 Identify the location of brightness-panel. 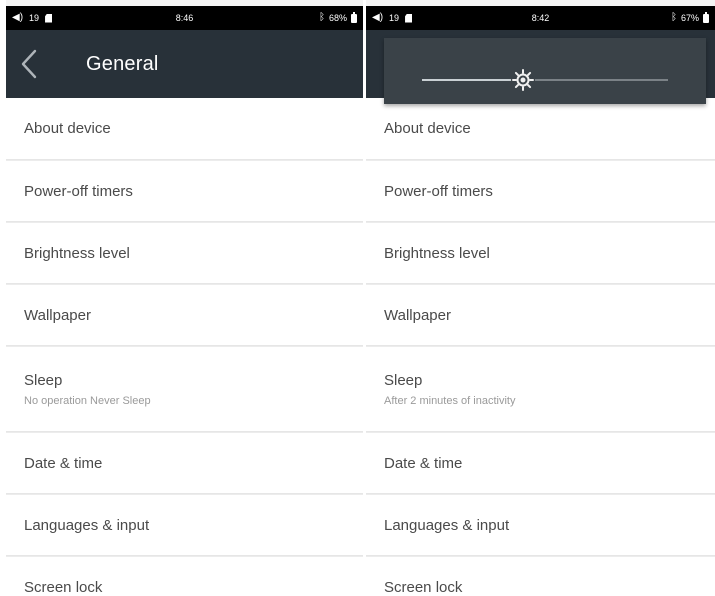
(545, 71).